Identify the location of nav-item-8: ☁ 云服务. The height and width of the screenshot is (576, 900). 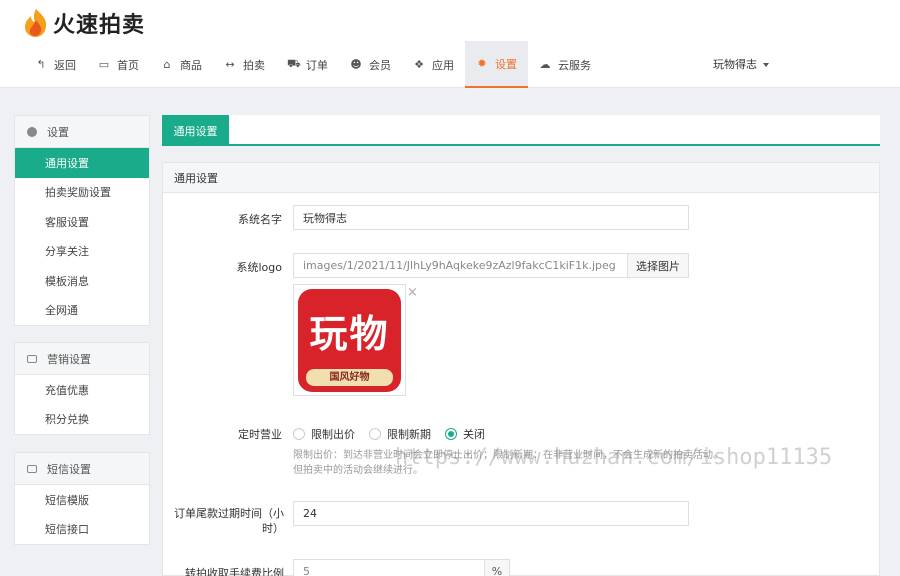
(565, 64).